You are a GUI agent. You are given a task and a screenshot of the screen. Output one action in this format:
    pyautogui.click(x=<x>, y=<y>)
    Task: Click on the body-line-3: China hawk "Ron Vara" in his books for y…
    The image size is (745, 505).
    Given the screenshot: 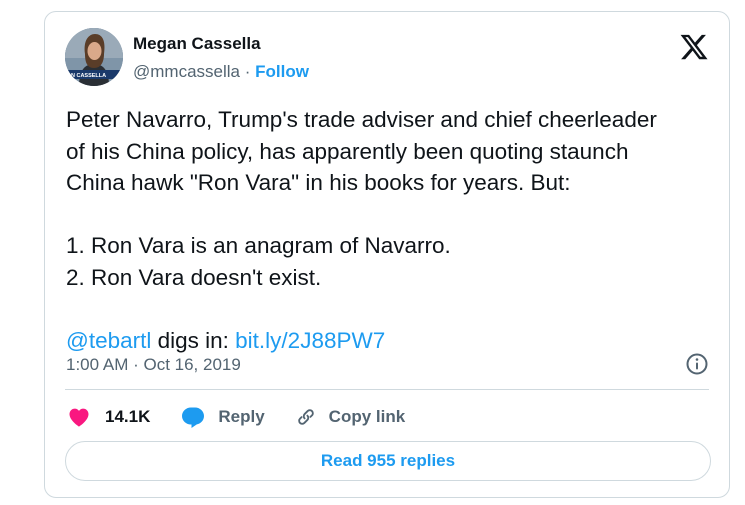 What is the action you would take?
    pyautogui.click(x=318, y=182)
    